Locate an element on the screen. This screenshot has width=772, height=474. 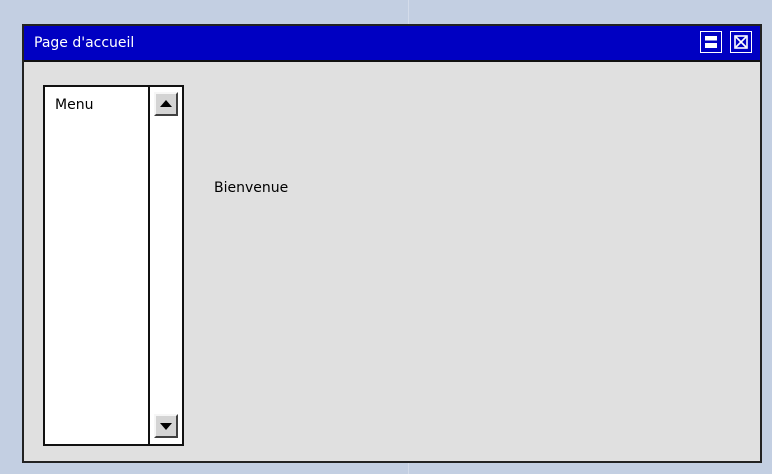
maximize-button is located at coordinates (711, 42).